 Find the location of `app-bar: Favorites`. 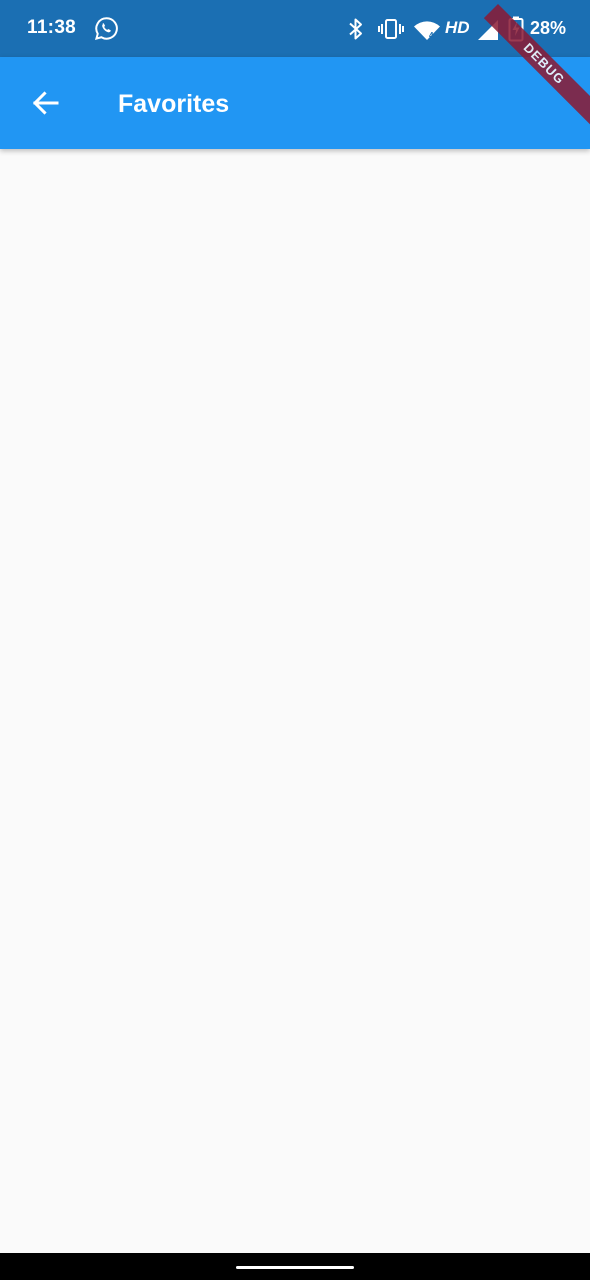

app-bar: Favorites is located at coordinates (295, 103).